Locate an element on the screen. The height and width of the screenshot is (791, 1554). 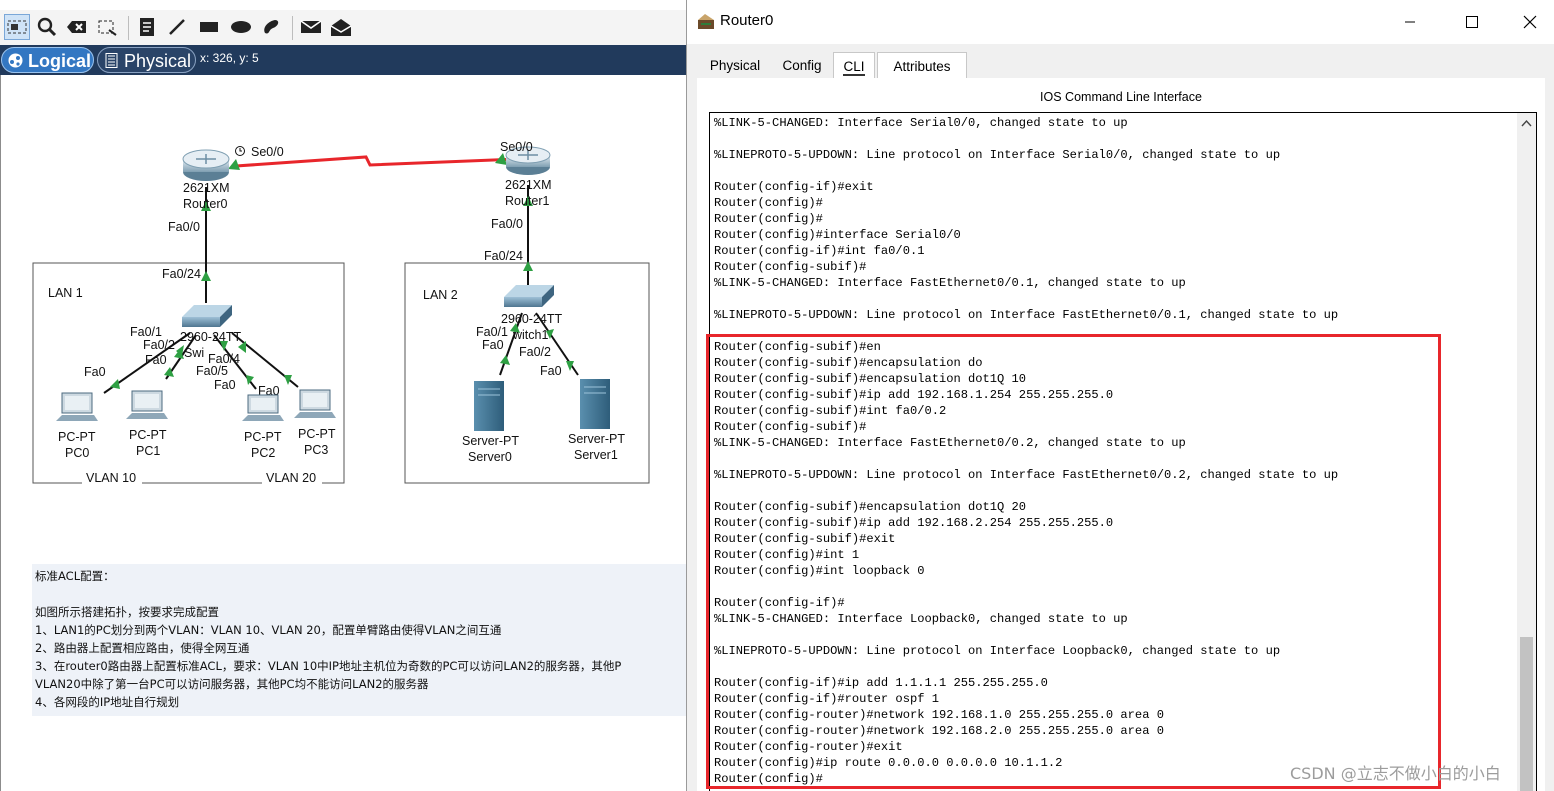
pc0-name: PC0 is located at coordinates (77, 453).